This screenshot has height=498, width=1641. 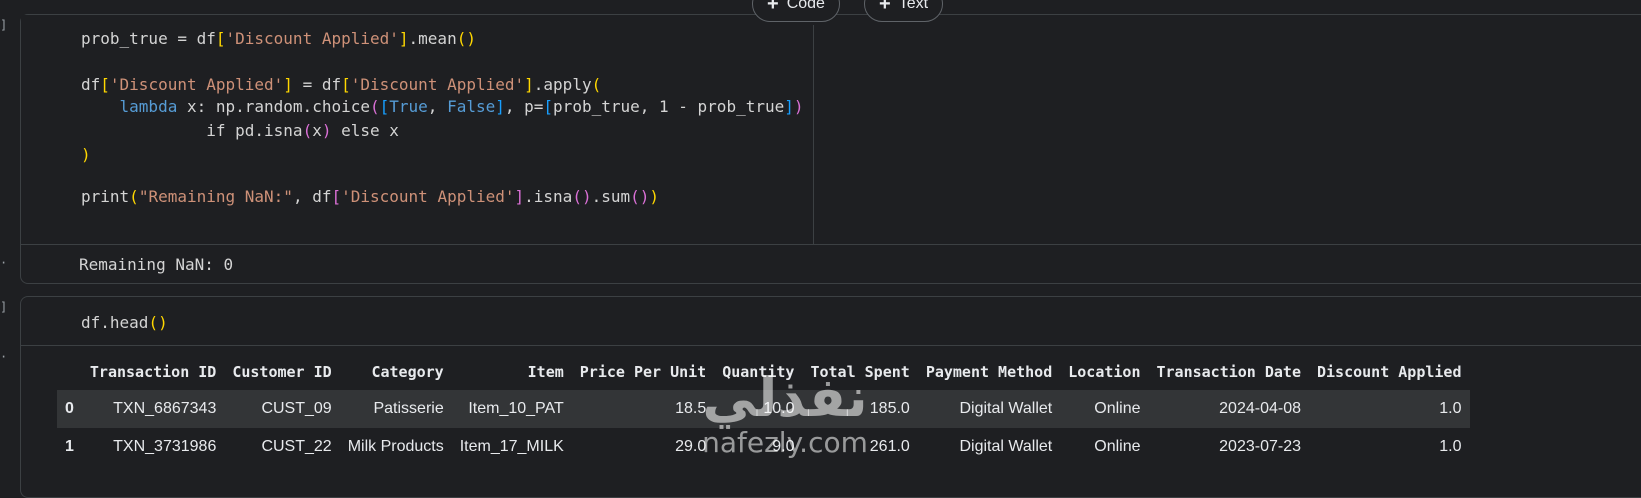 I want to click on add-code-button: + Code, so click(x=796, y=11).